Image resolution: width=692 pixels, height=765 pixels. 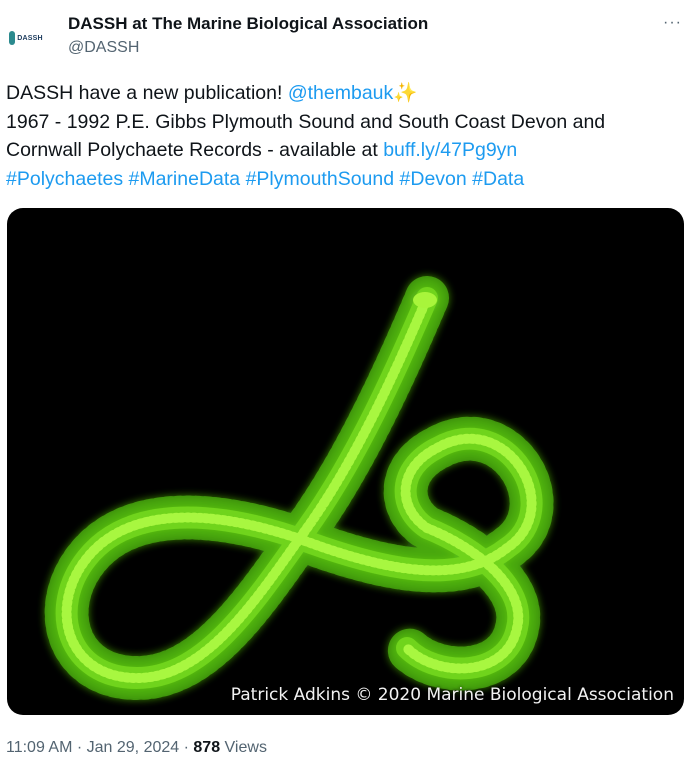 I want to click on seahorse-icon, so click(x=12, y=38).